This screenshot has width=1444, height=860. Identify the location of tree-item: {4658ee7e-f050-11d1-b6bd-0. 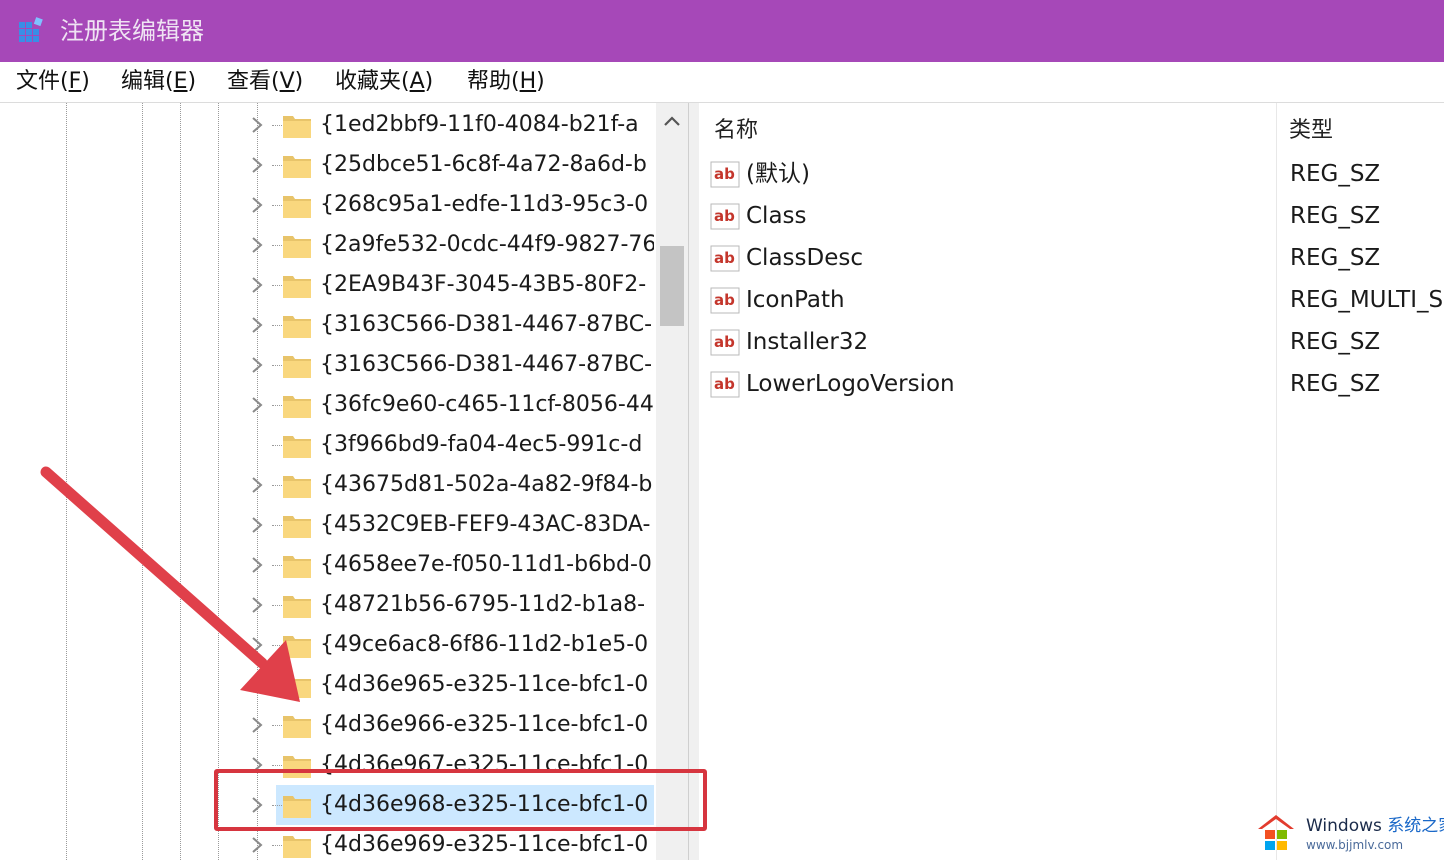
(329, 565).